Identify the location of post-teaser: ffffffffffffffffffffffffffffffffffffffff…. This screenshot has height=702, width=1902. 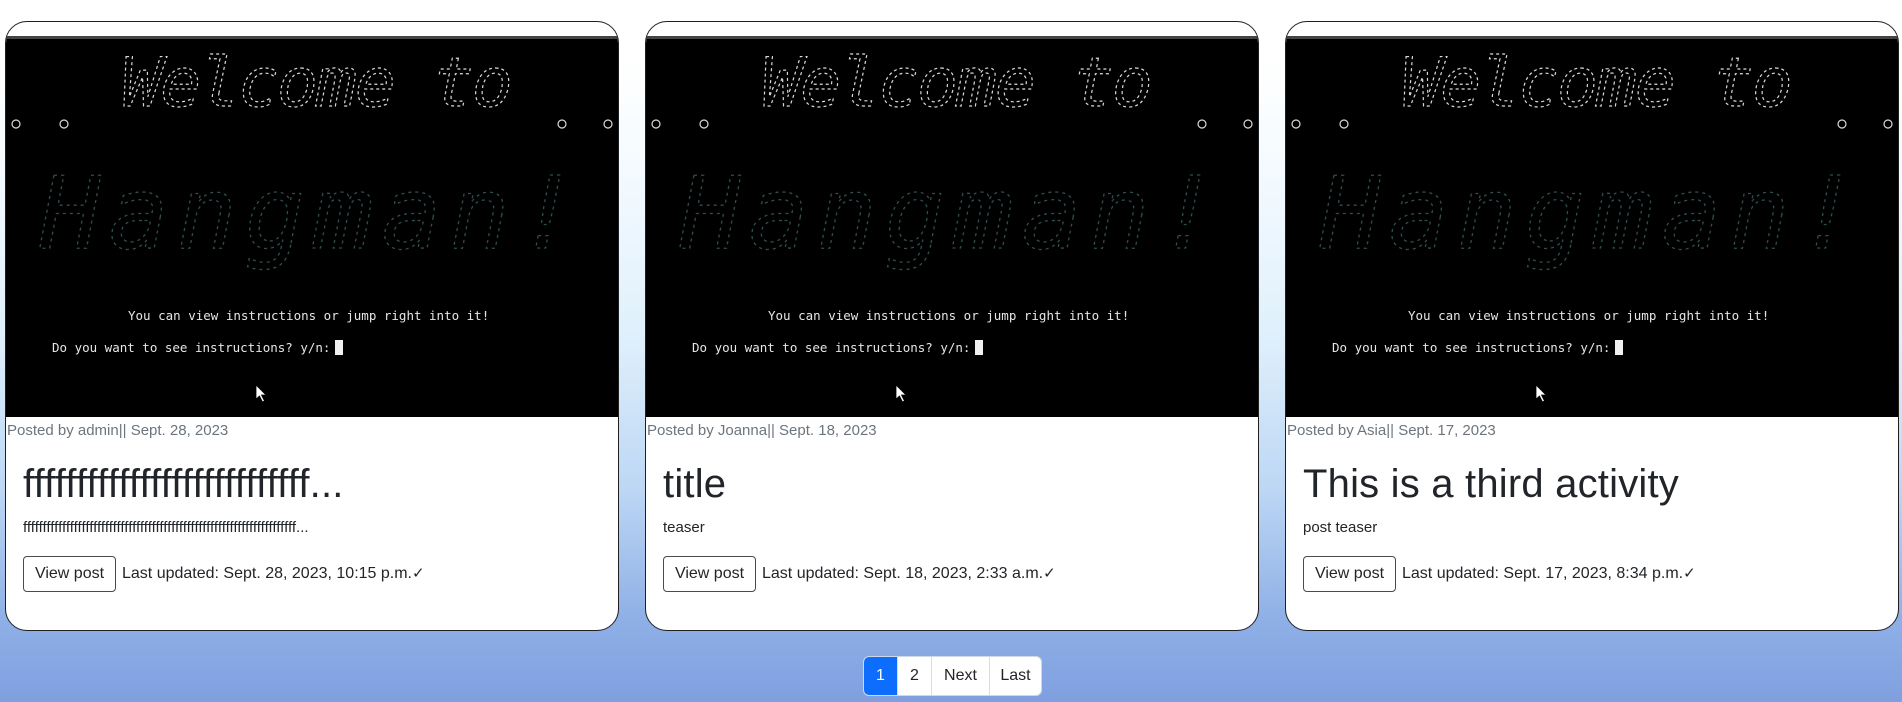
(166, 527).